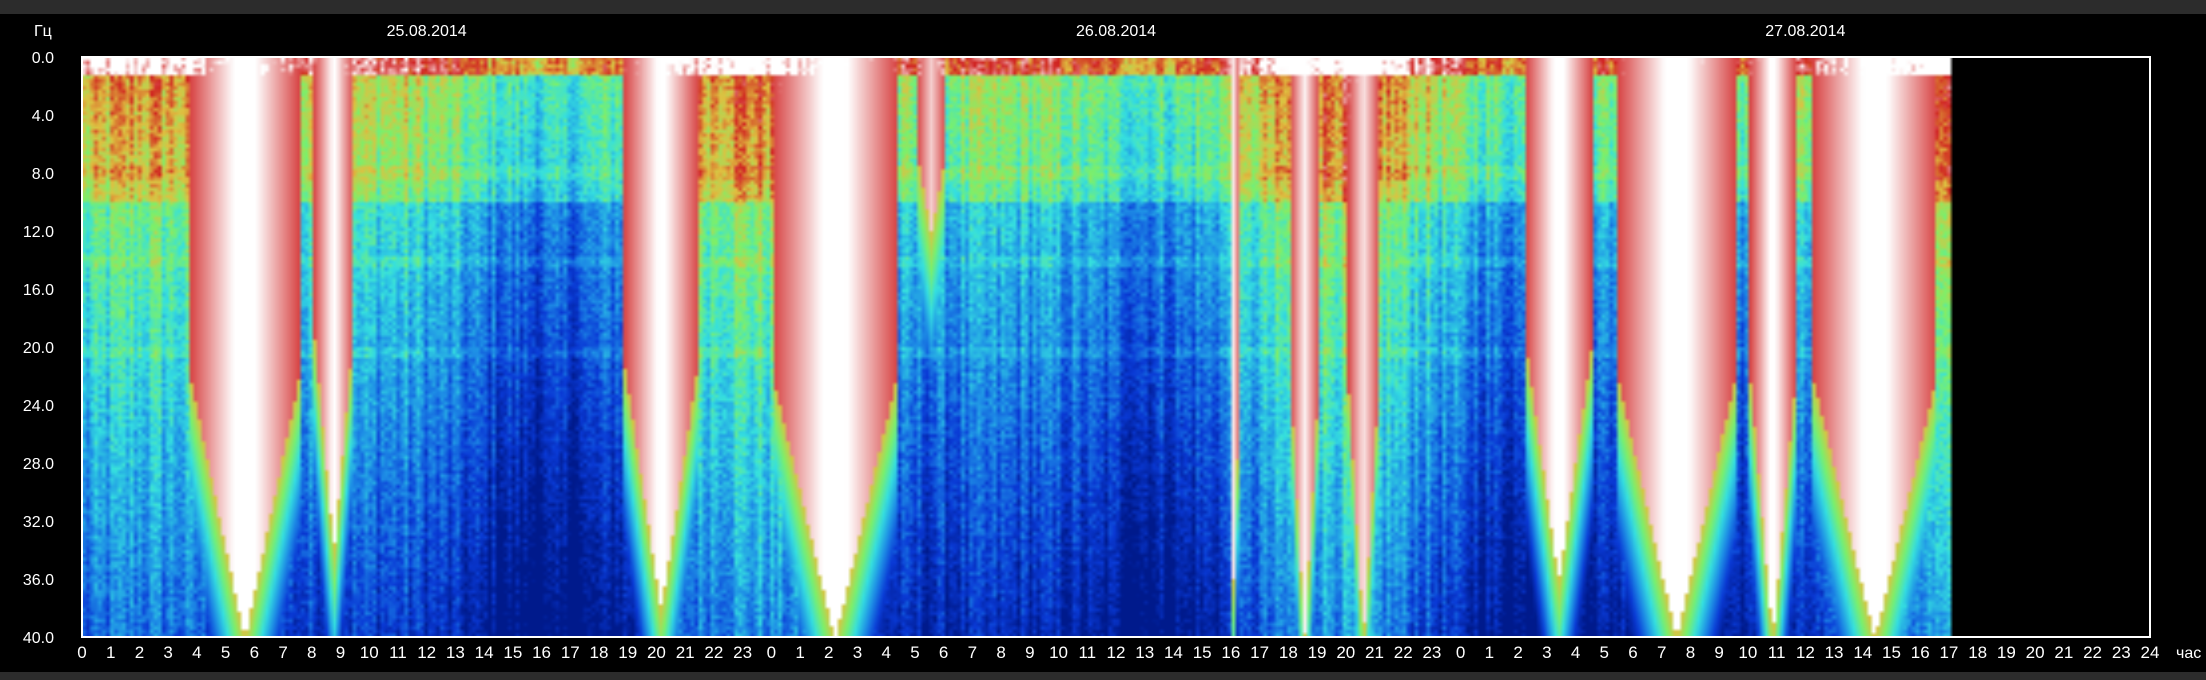  What do you see at coordinates (38, 290) in the screenshot?
I see `y-tick-label: 16.0` at bounding box center [38, 290].